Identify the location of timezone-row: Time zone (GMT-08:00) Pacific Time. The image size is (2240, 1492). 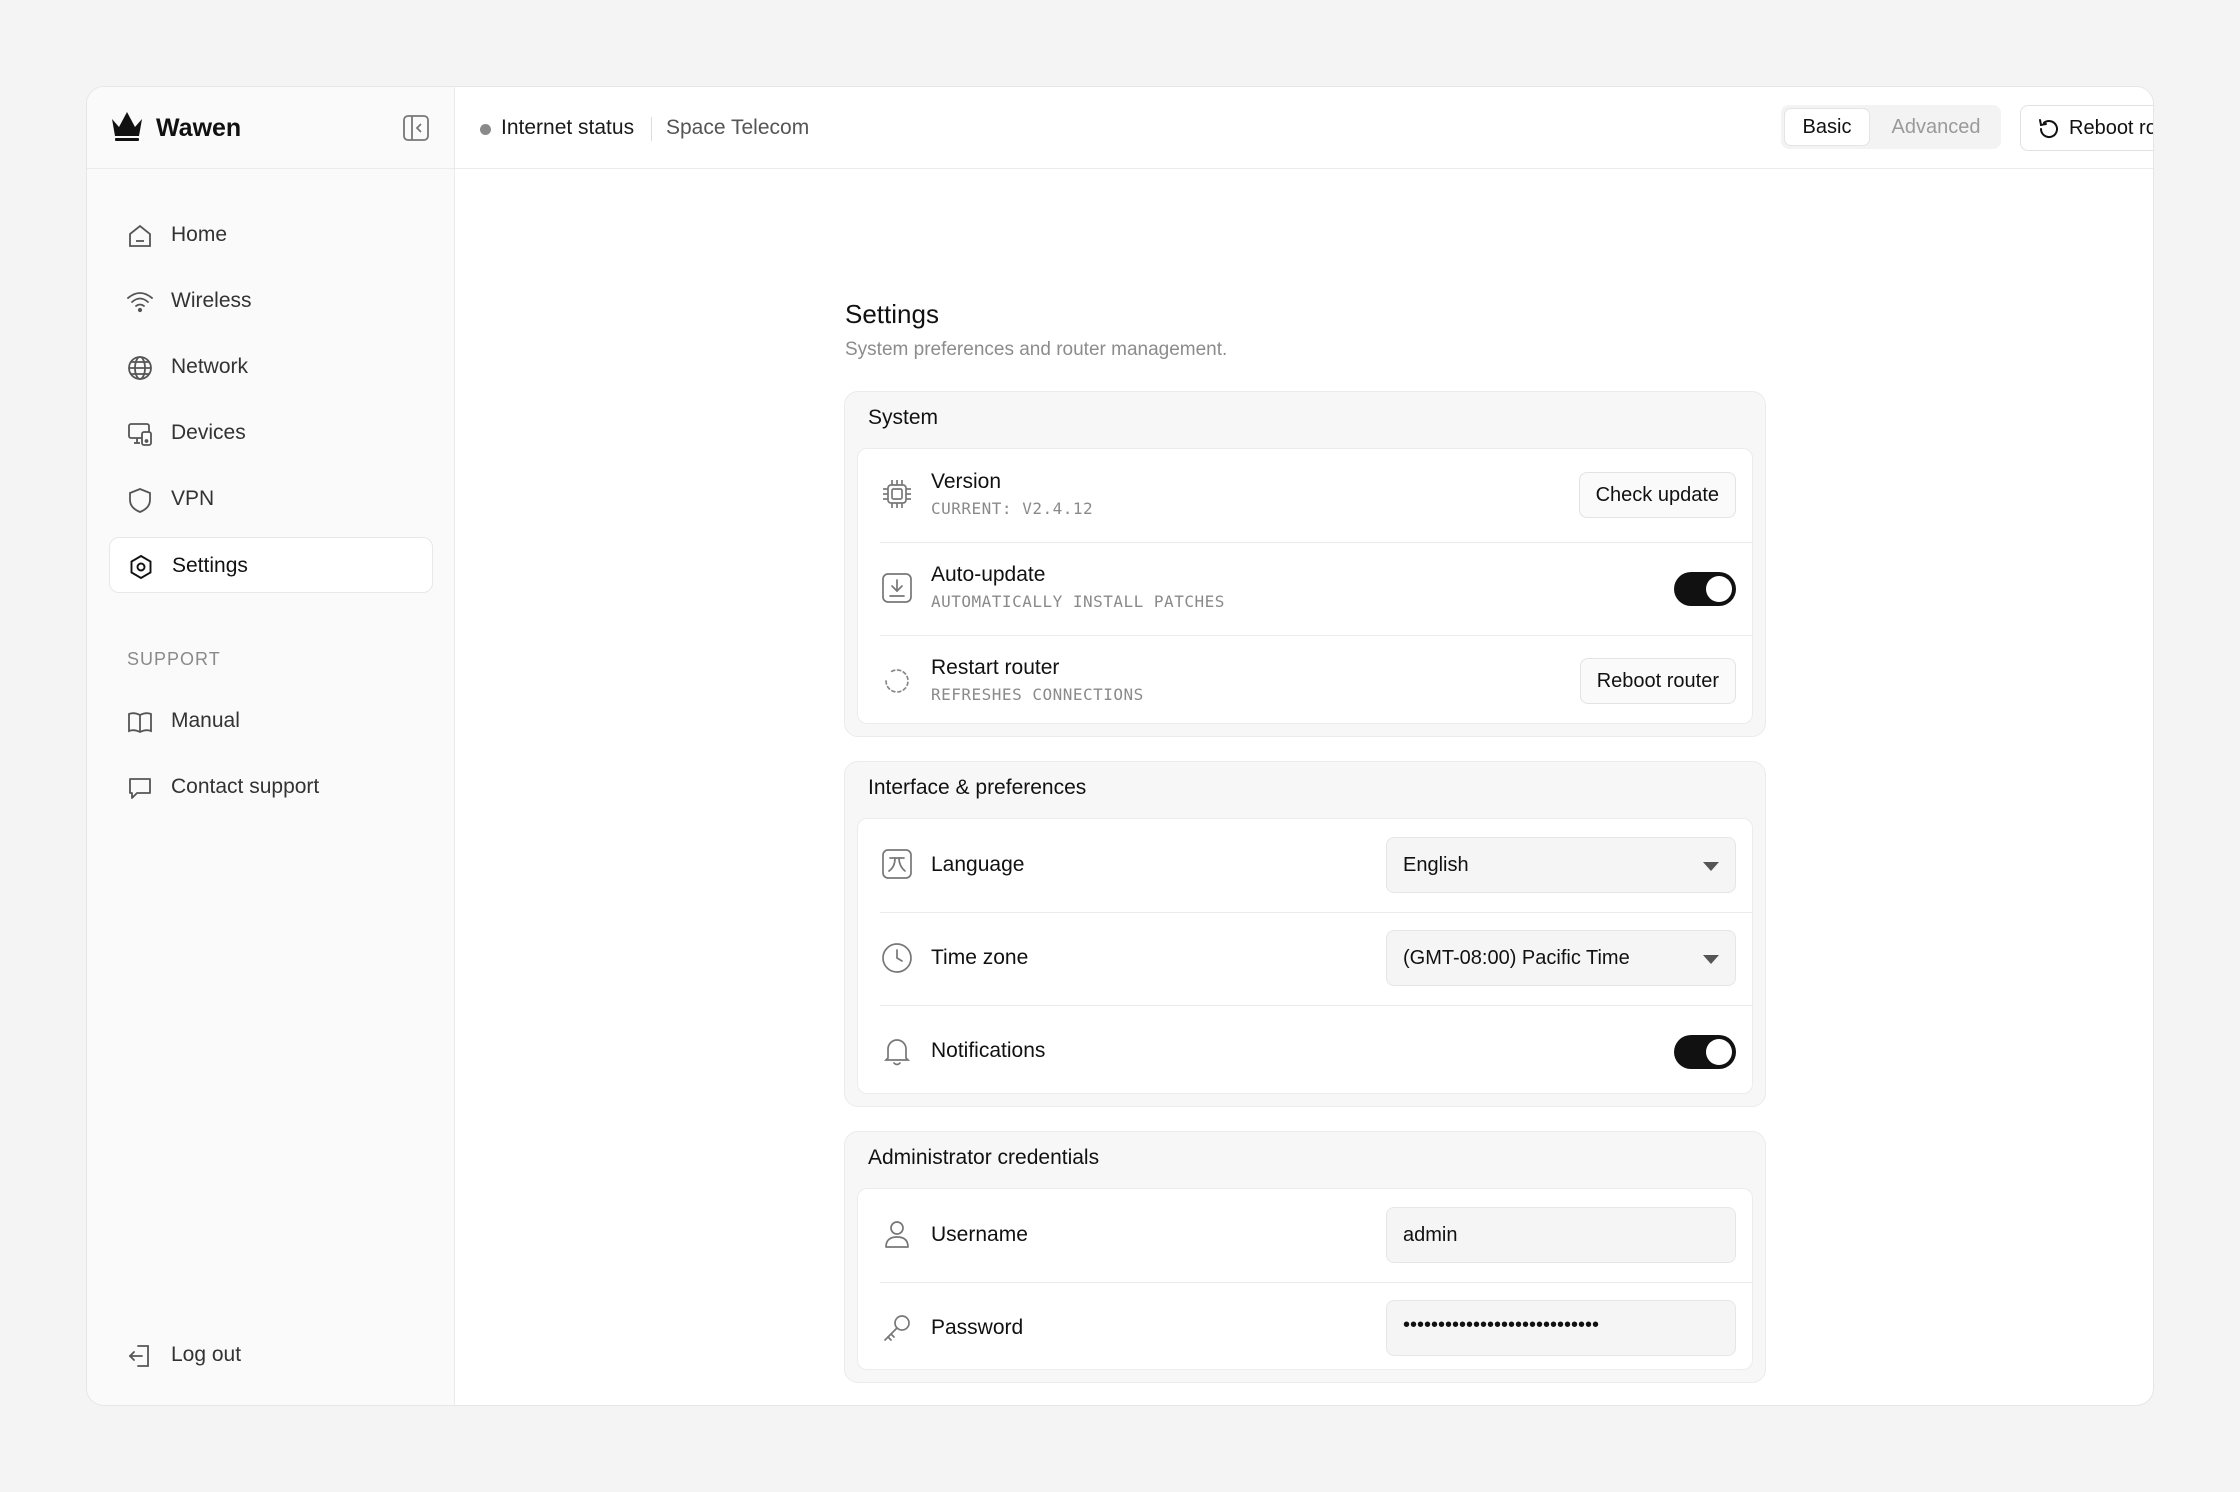
(1305, 958).